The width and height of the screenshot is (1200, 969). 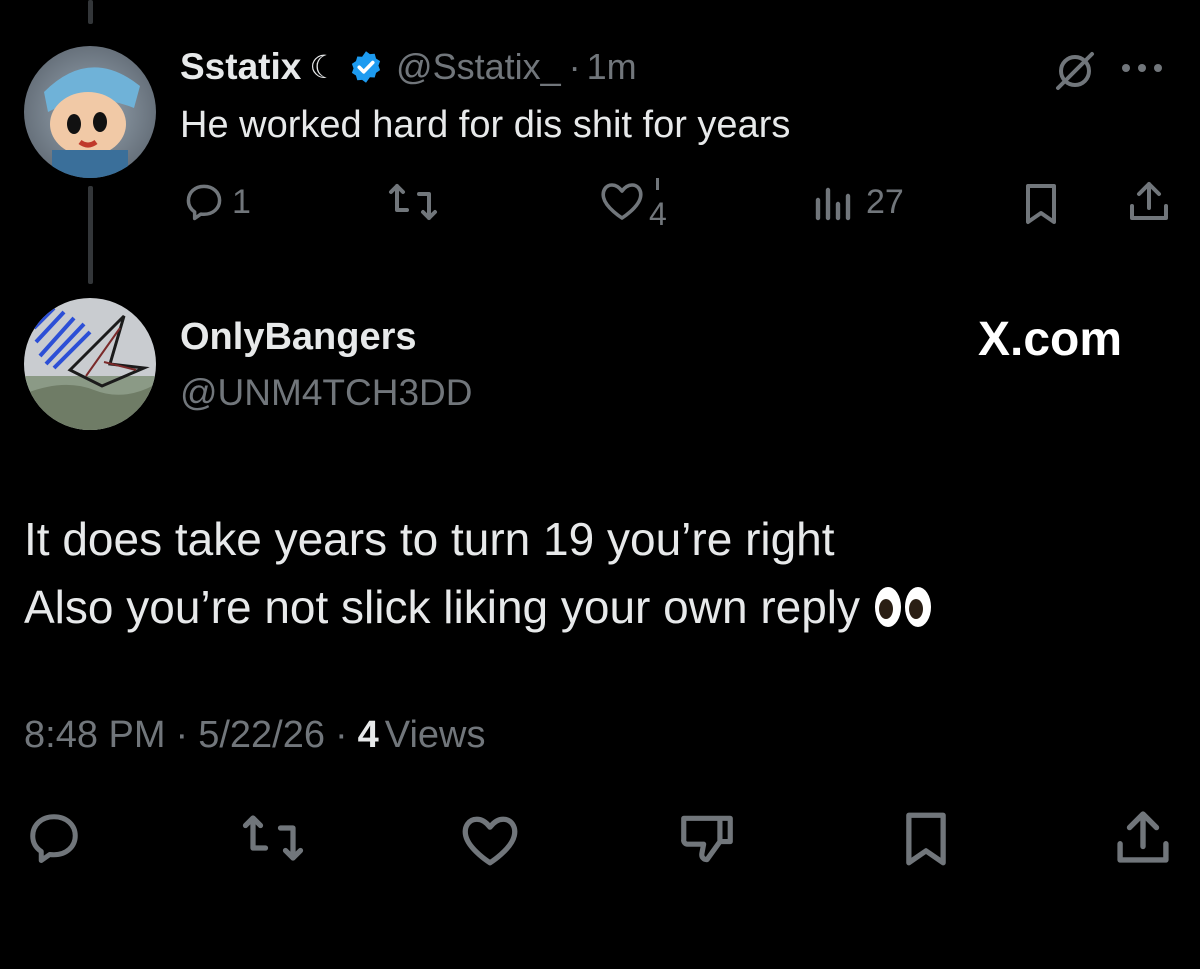 I want to click on thread-line-bottom, so click(x=90, y=235).